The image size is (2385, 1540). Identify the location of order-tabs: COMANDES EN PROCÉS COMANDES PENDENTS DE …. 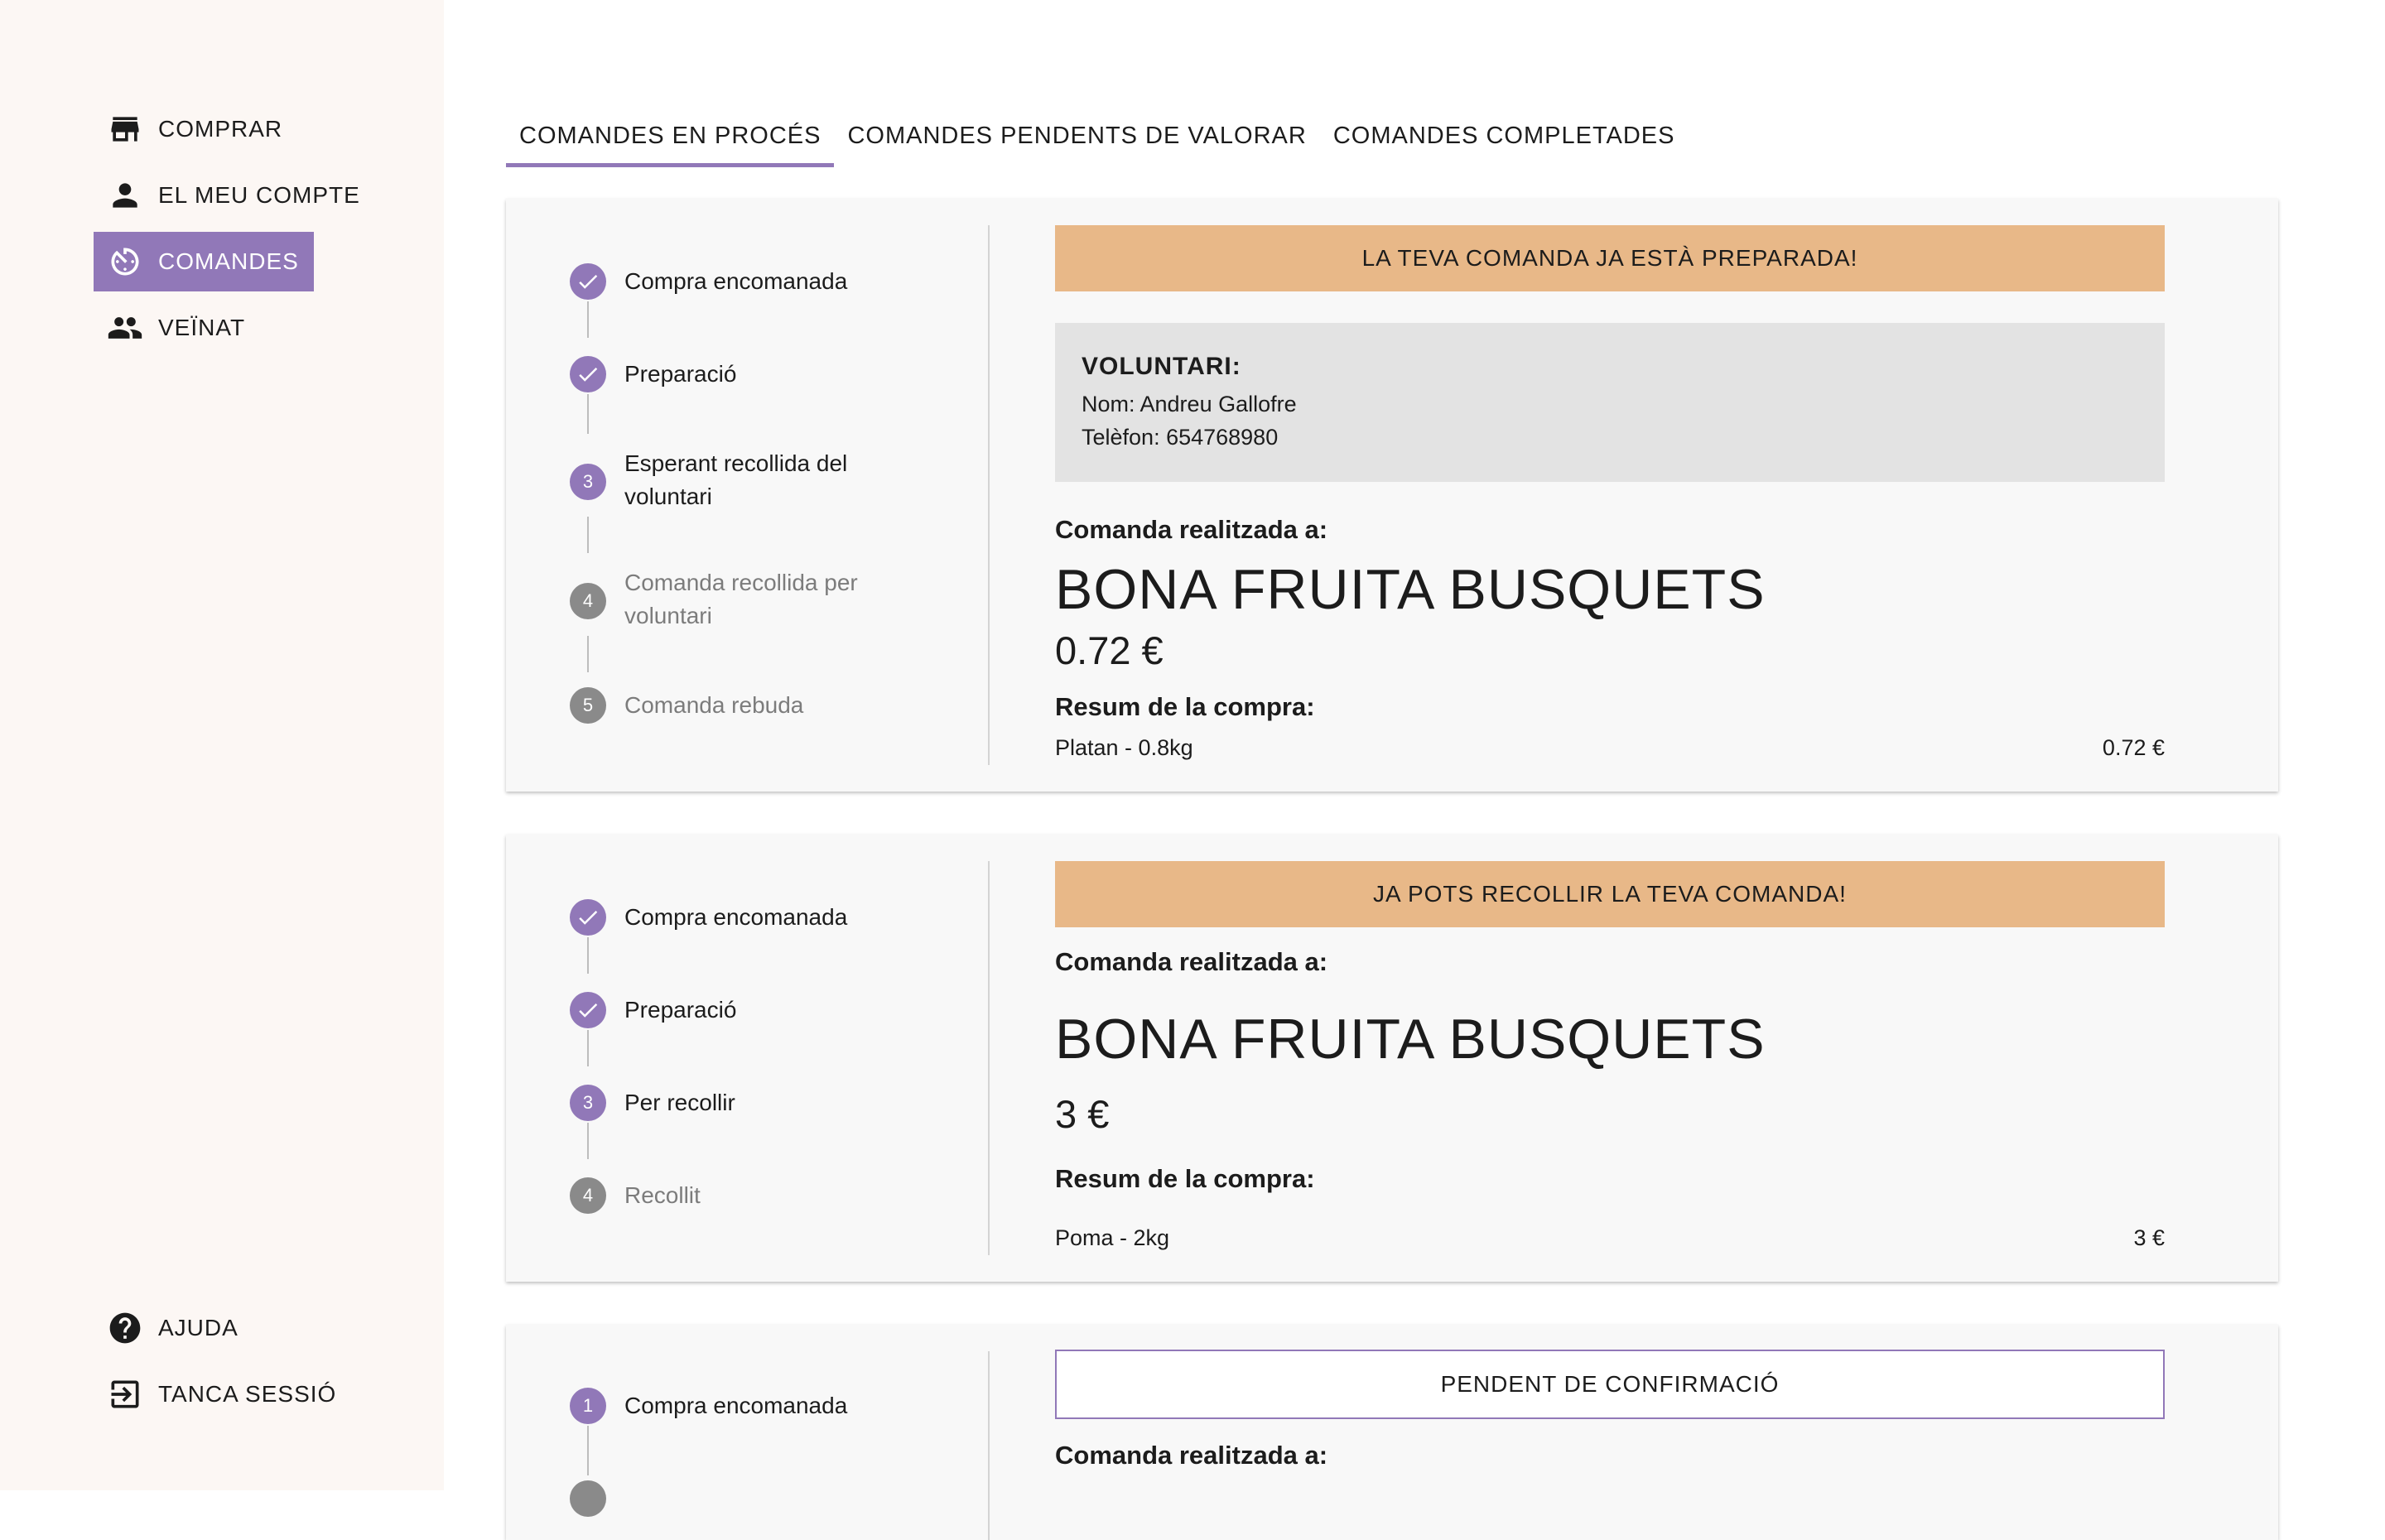
(1097, 143).